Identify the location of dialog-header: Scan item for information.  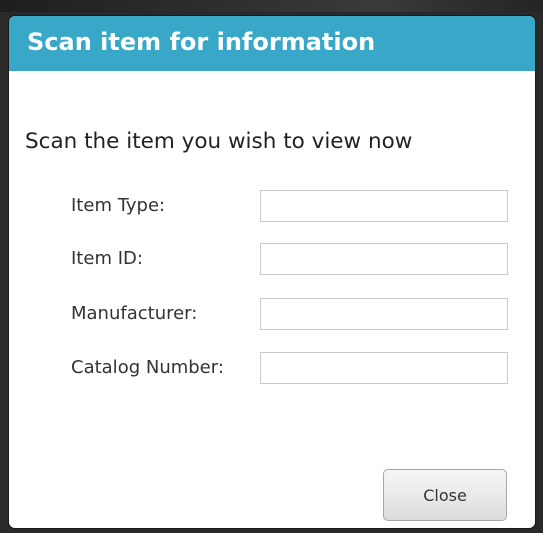
(272, 43).